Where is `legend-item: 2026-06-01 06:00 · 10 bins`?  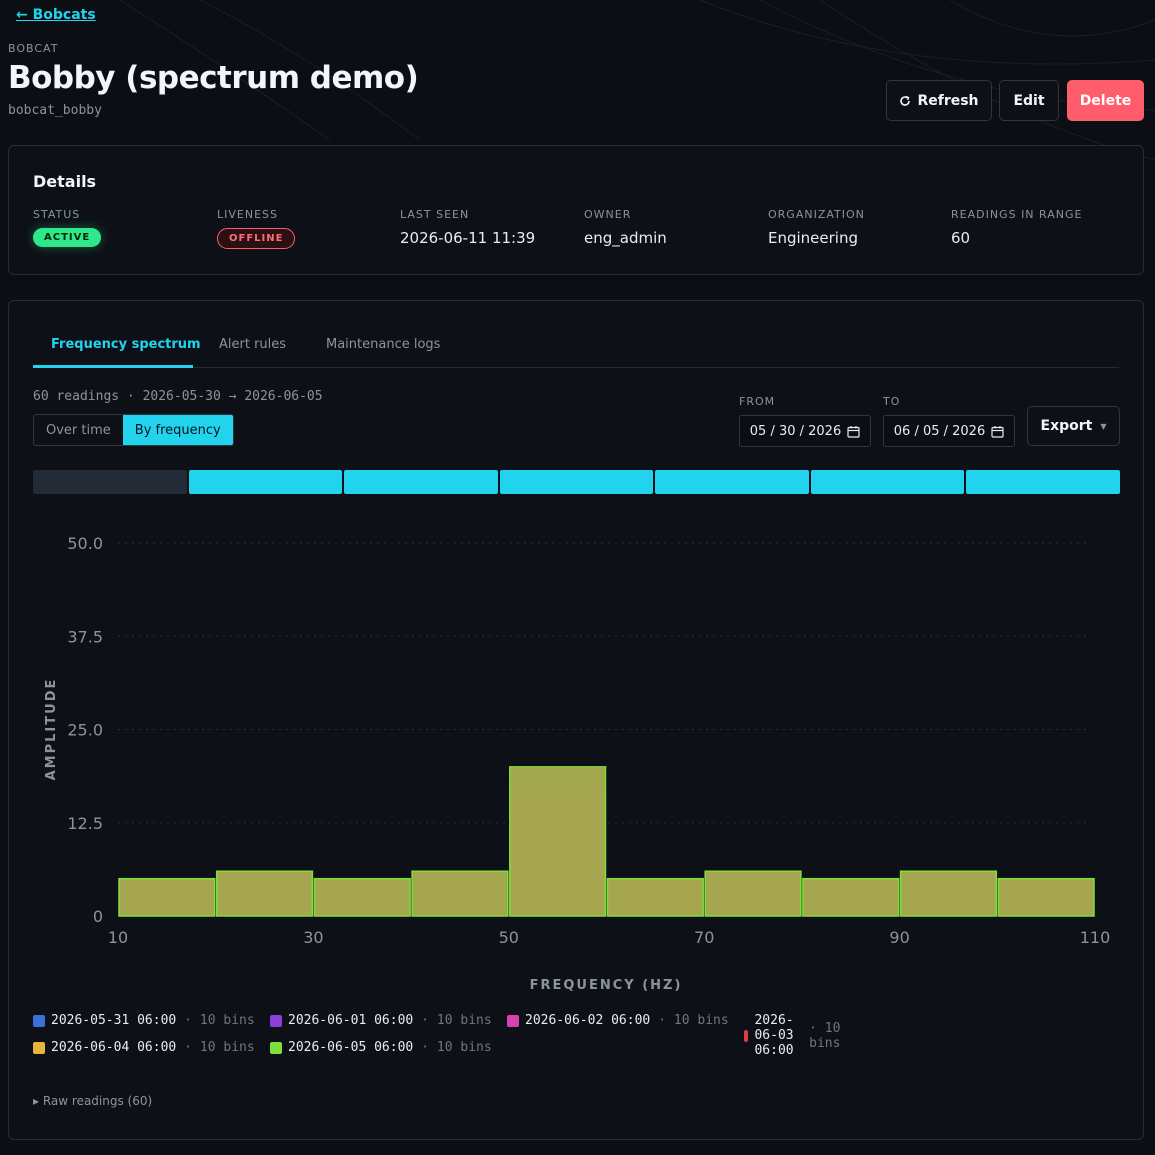 legend-item: 2026-06-01 06:00 · 10 bins is located at coordinates (381, 1020).